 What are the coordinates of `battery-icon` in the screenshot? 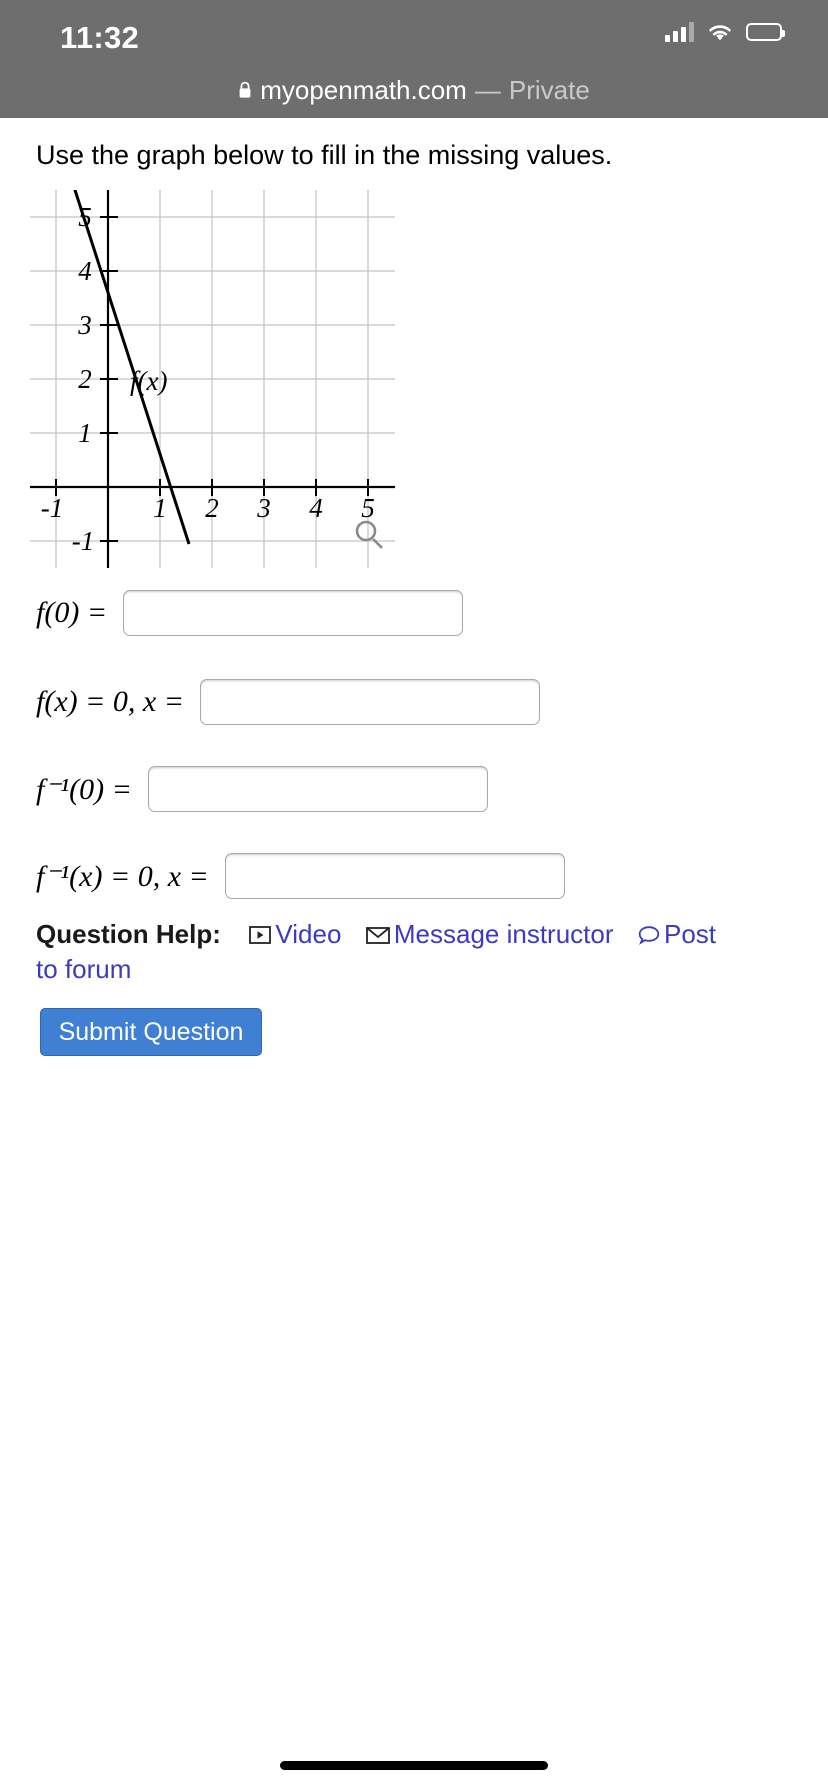 It's located at (765, 32).